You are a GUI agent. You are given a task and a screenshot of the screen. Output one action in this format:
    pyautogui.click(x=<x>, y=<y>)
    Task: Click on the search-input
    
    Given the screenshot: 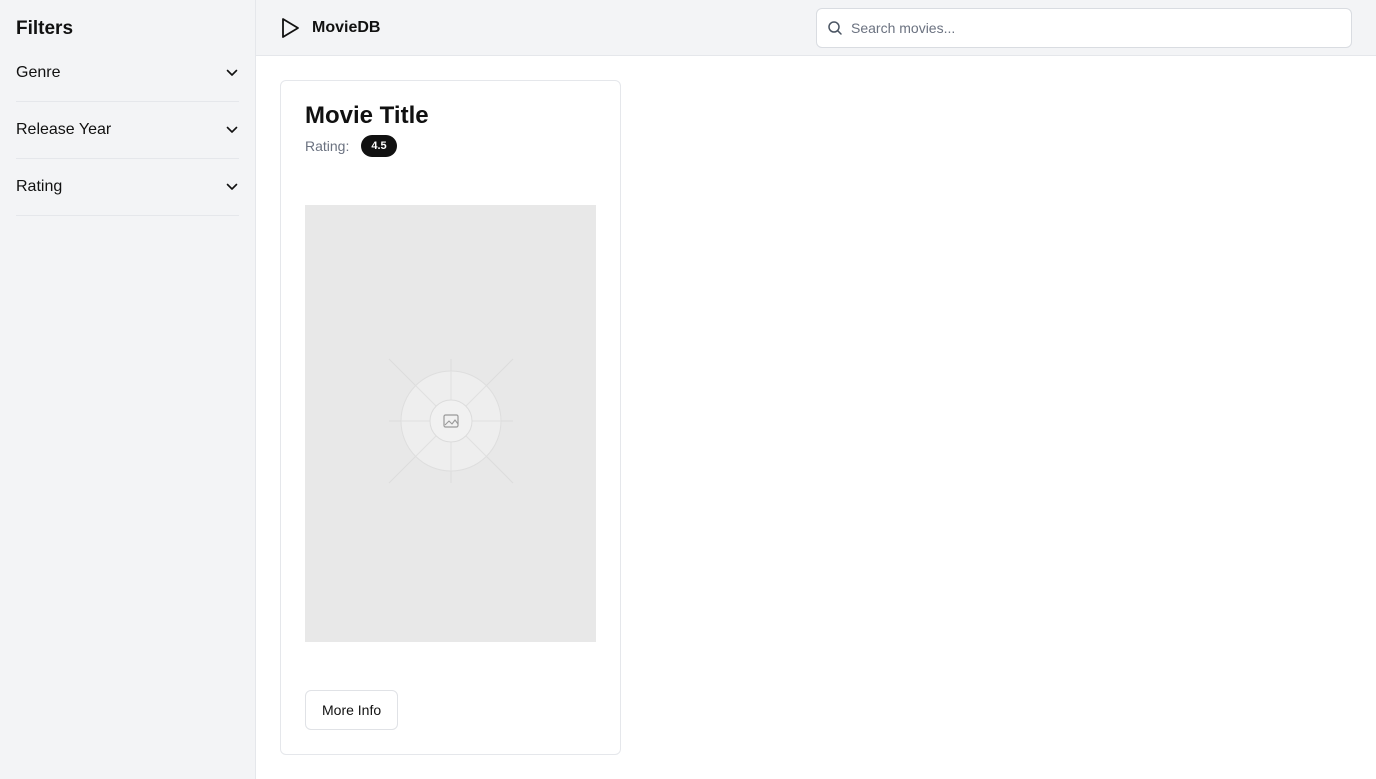 What is the action you would take?
    pyautogui.click(x=1096, y=27)
    